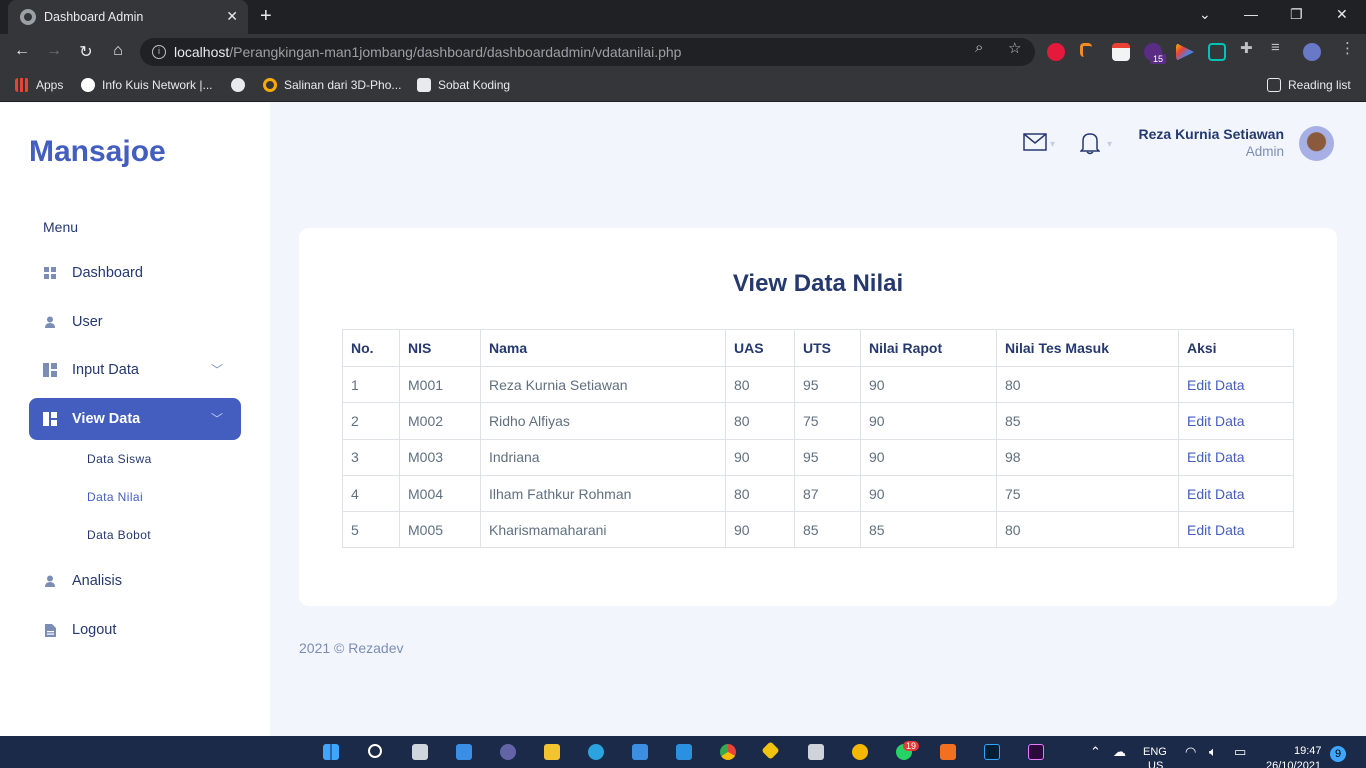 The image size is (1366, 768). Describe the element at coordinates (603, 493) in the screenshot. I see `cell-nama: Ilham Fathkur Rohman` at that location.